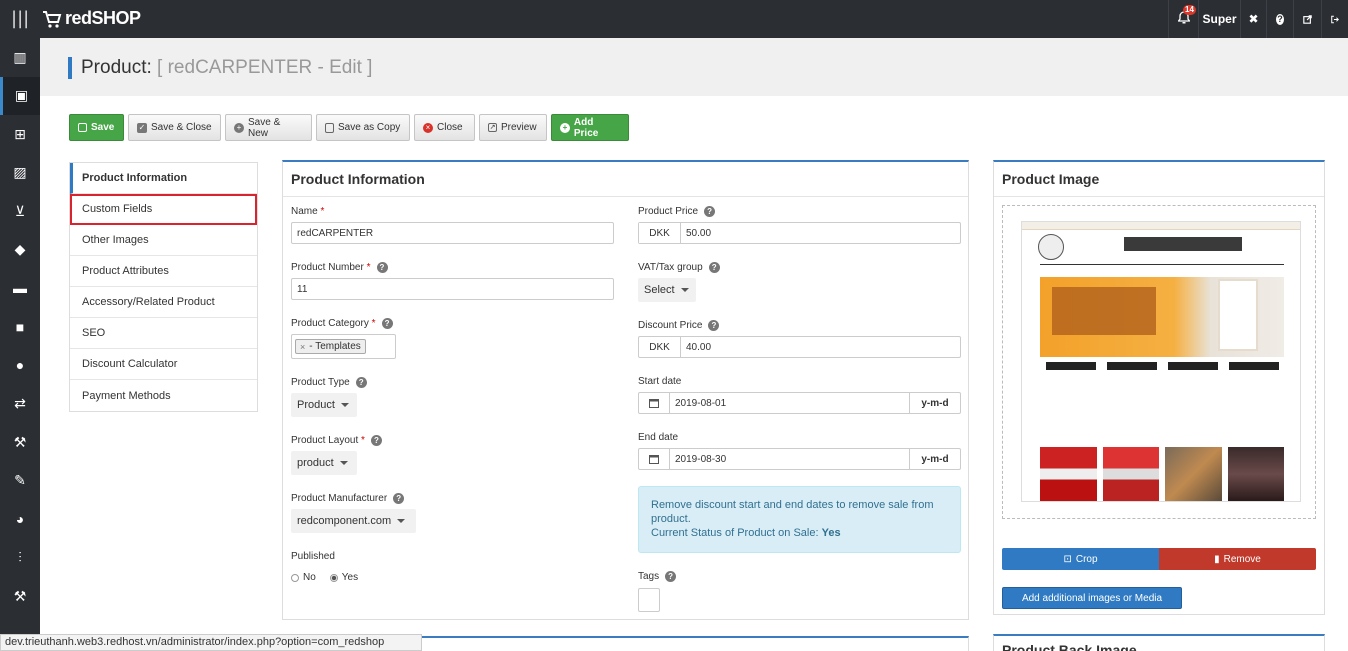 The image size is (1348, 651). Describe the element at coordinates (1162, 384) in the screenshot. I see `thumb-feature-row` at that location.